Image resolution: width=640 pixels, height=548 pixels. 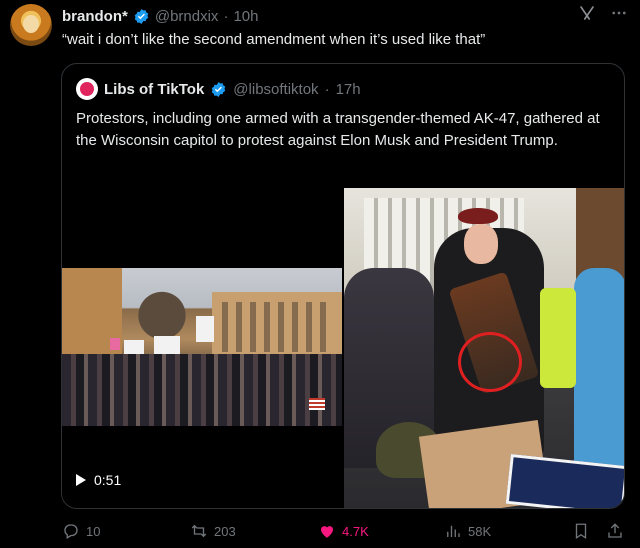 What do you see at coordinates (619, 13) in the screenshot?
I see `more-icon` at bounding box center [619, 13].